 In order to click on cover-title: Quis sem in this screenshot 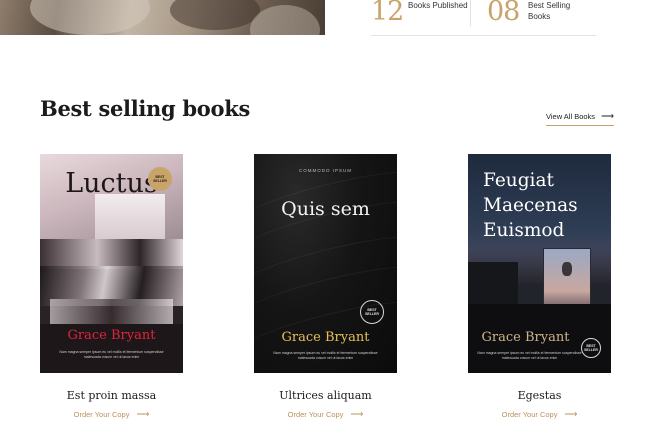, I will do `click(325, 209)`.